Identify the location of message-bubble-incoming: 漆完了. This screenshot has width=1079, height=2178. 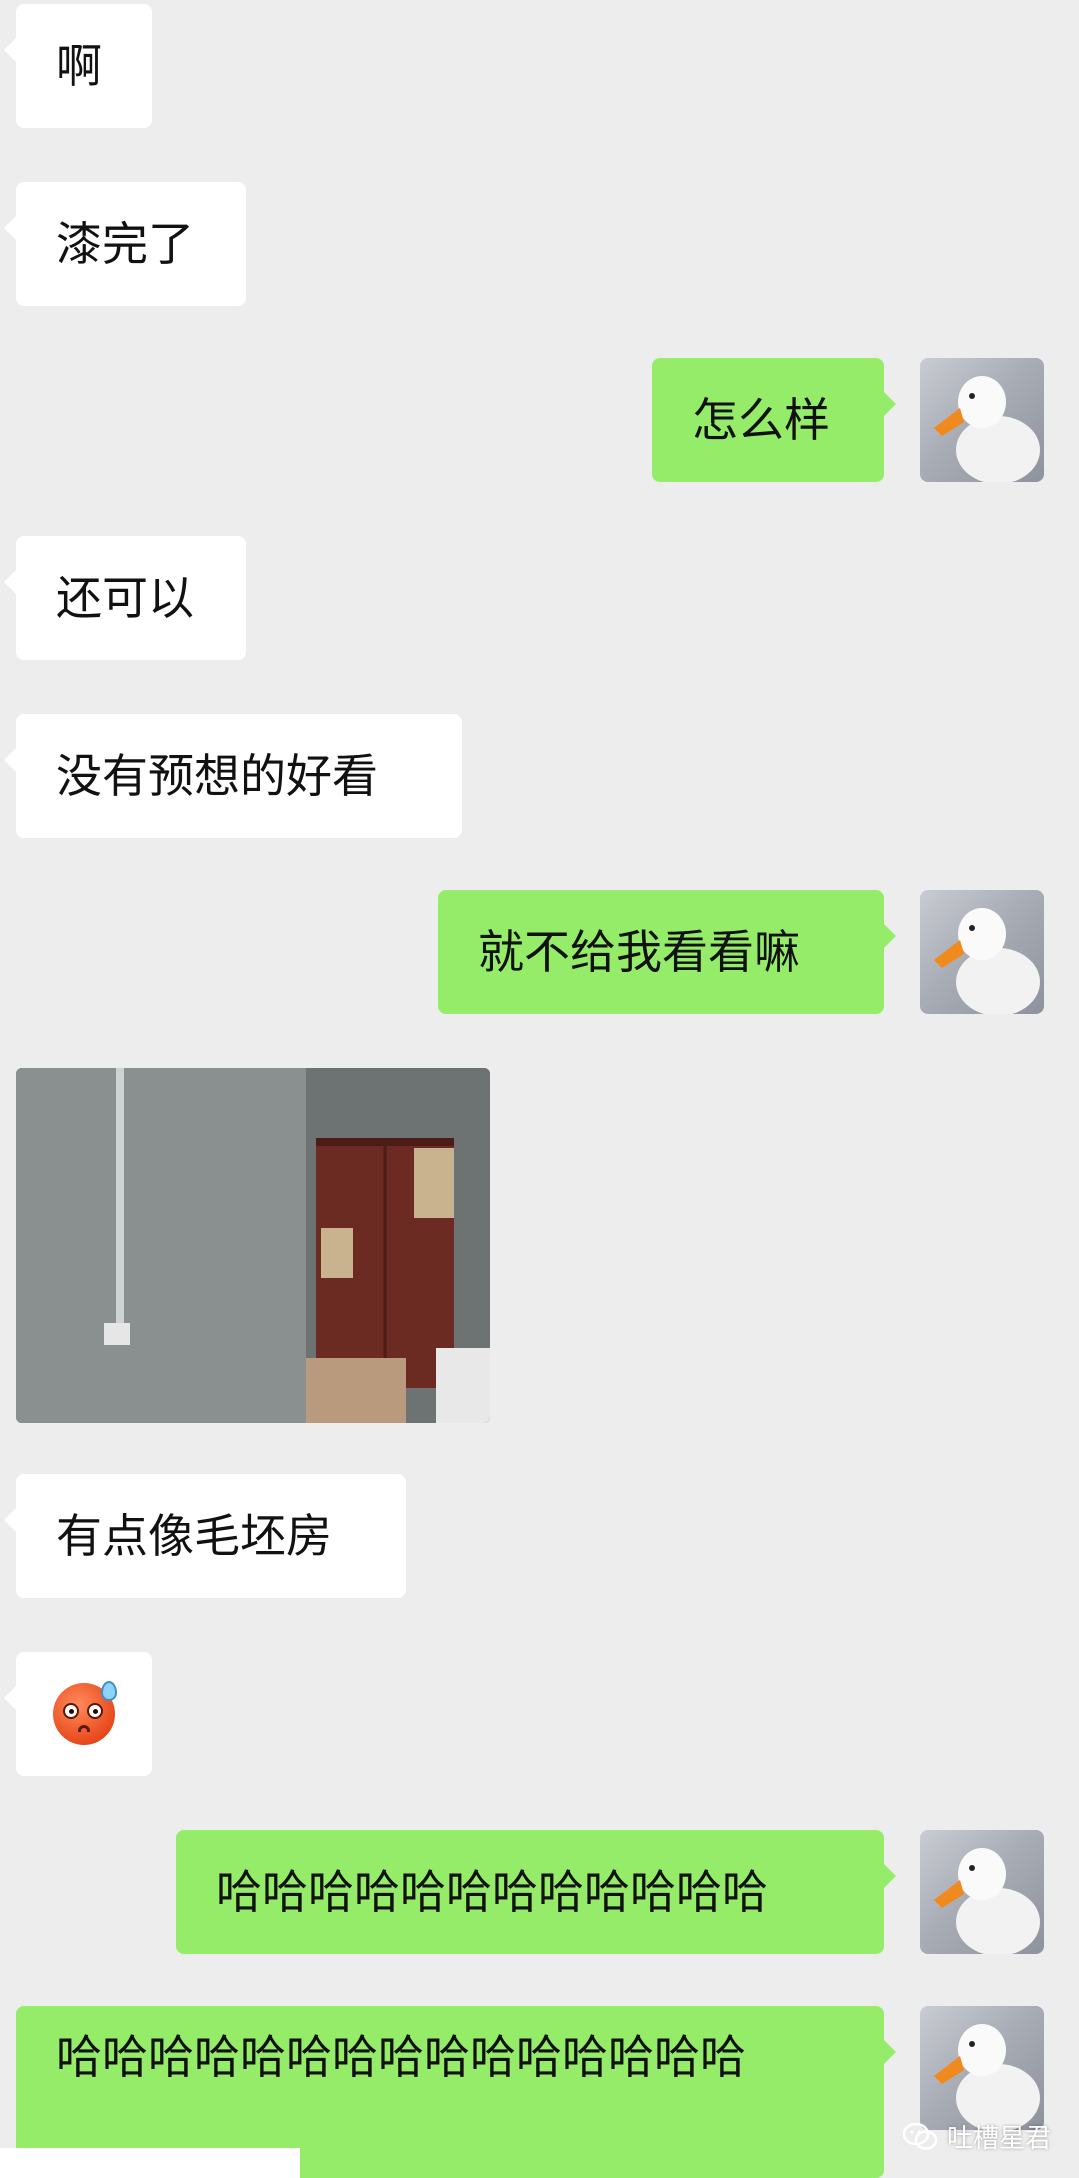
(125, 244).